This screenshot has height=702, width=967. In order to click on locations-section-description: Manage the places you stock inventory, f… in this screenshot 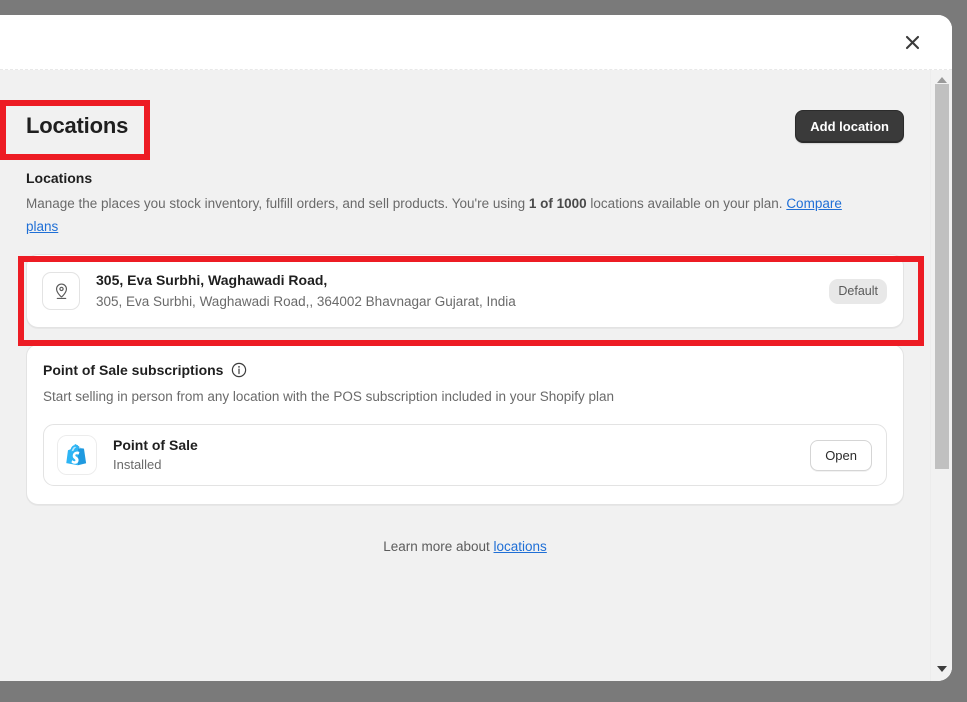, I will do `click(441, 215)`.